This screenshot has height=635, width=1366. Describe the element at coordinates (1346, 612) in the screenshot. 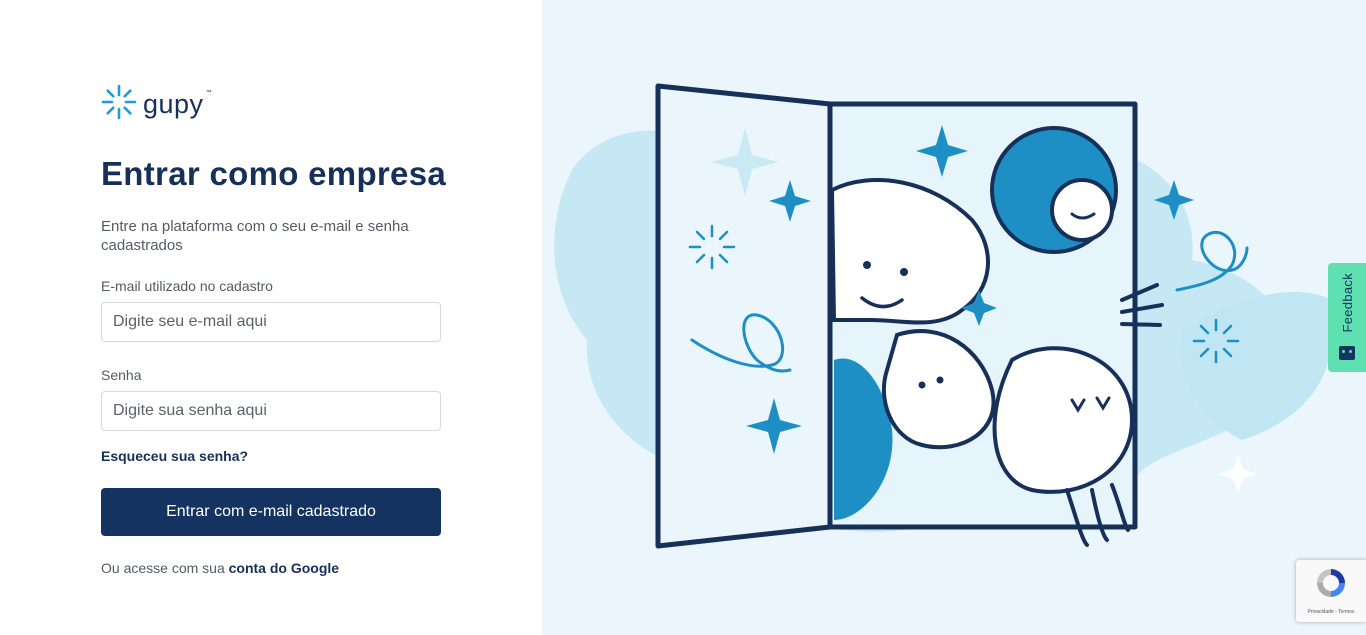

I see `recaptcha-terms-link: Termos` at that location.